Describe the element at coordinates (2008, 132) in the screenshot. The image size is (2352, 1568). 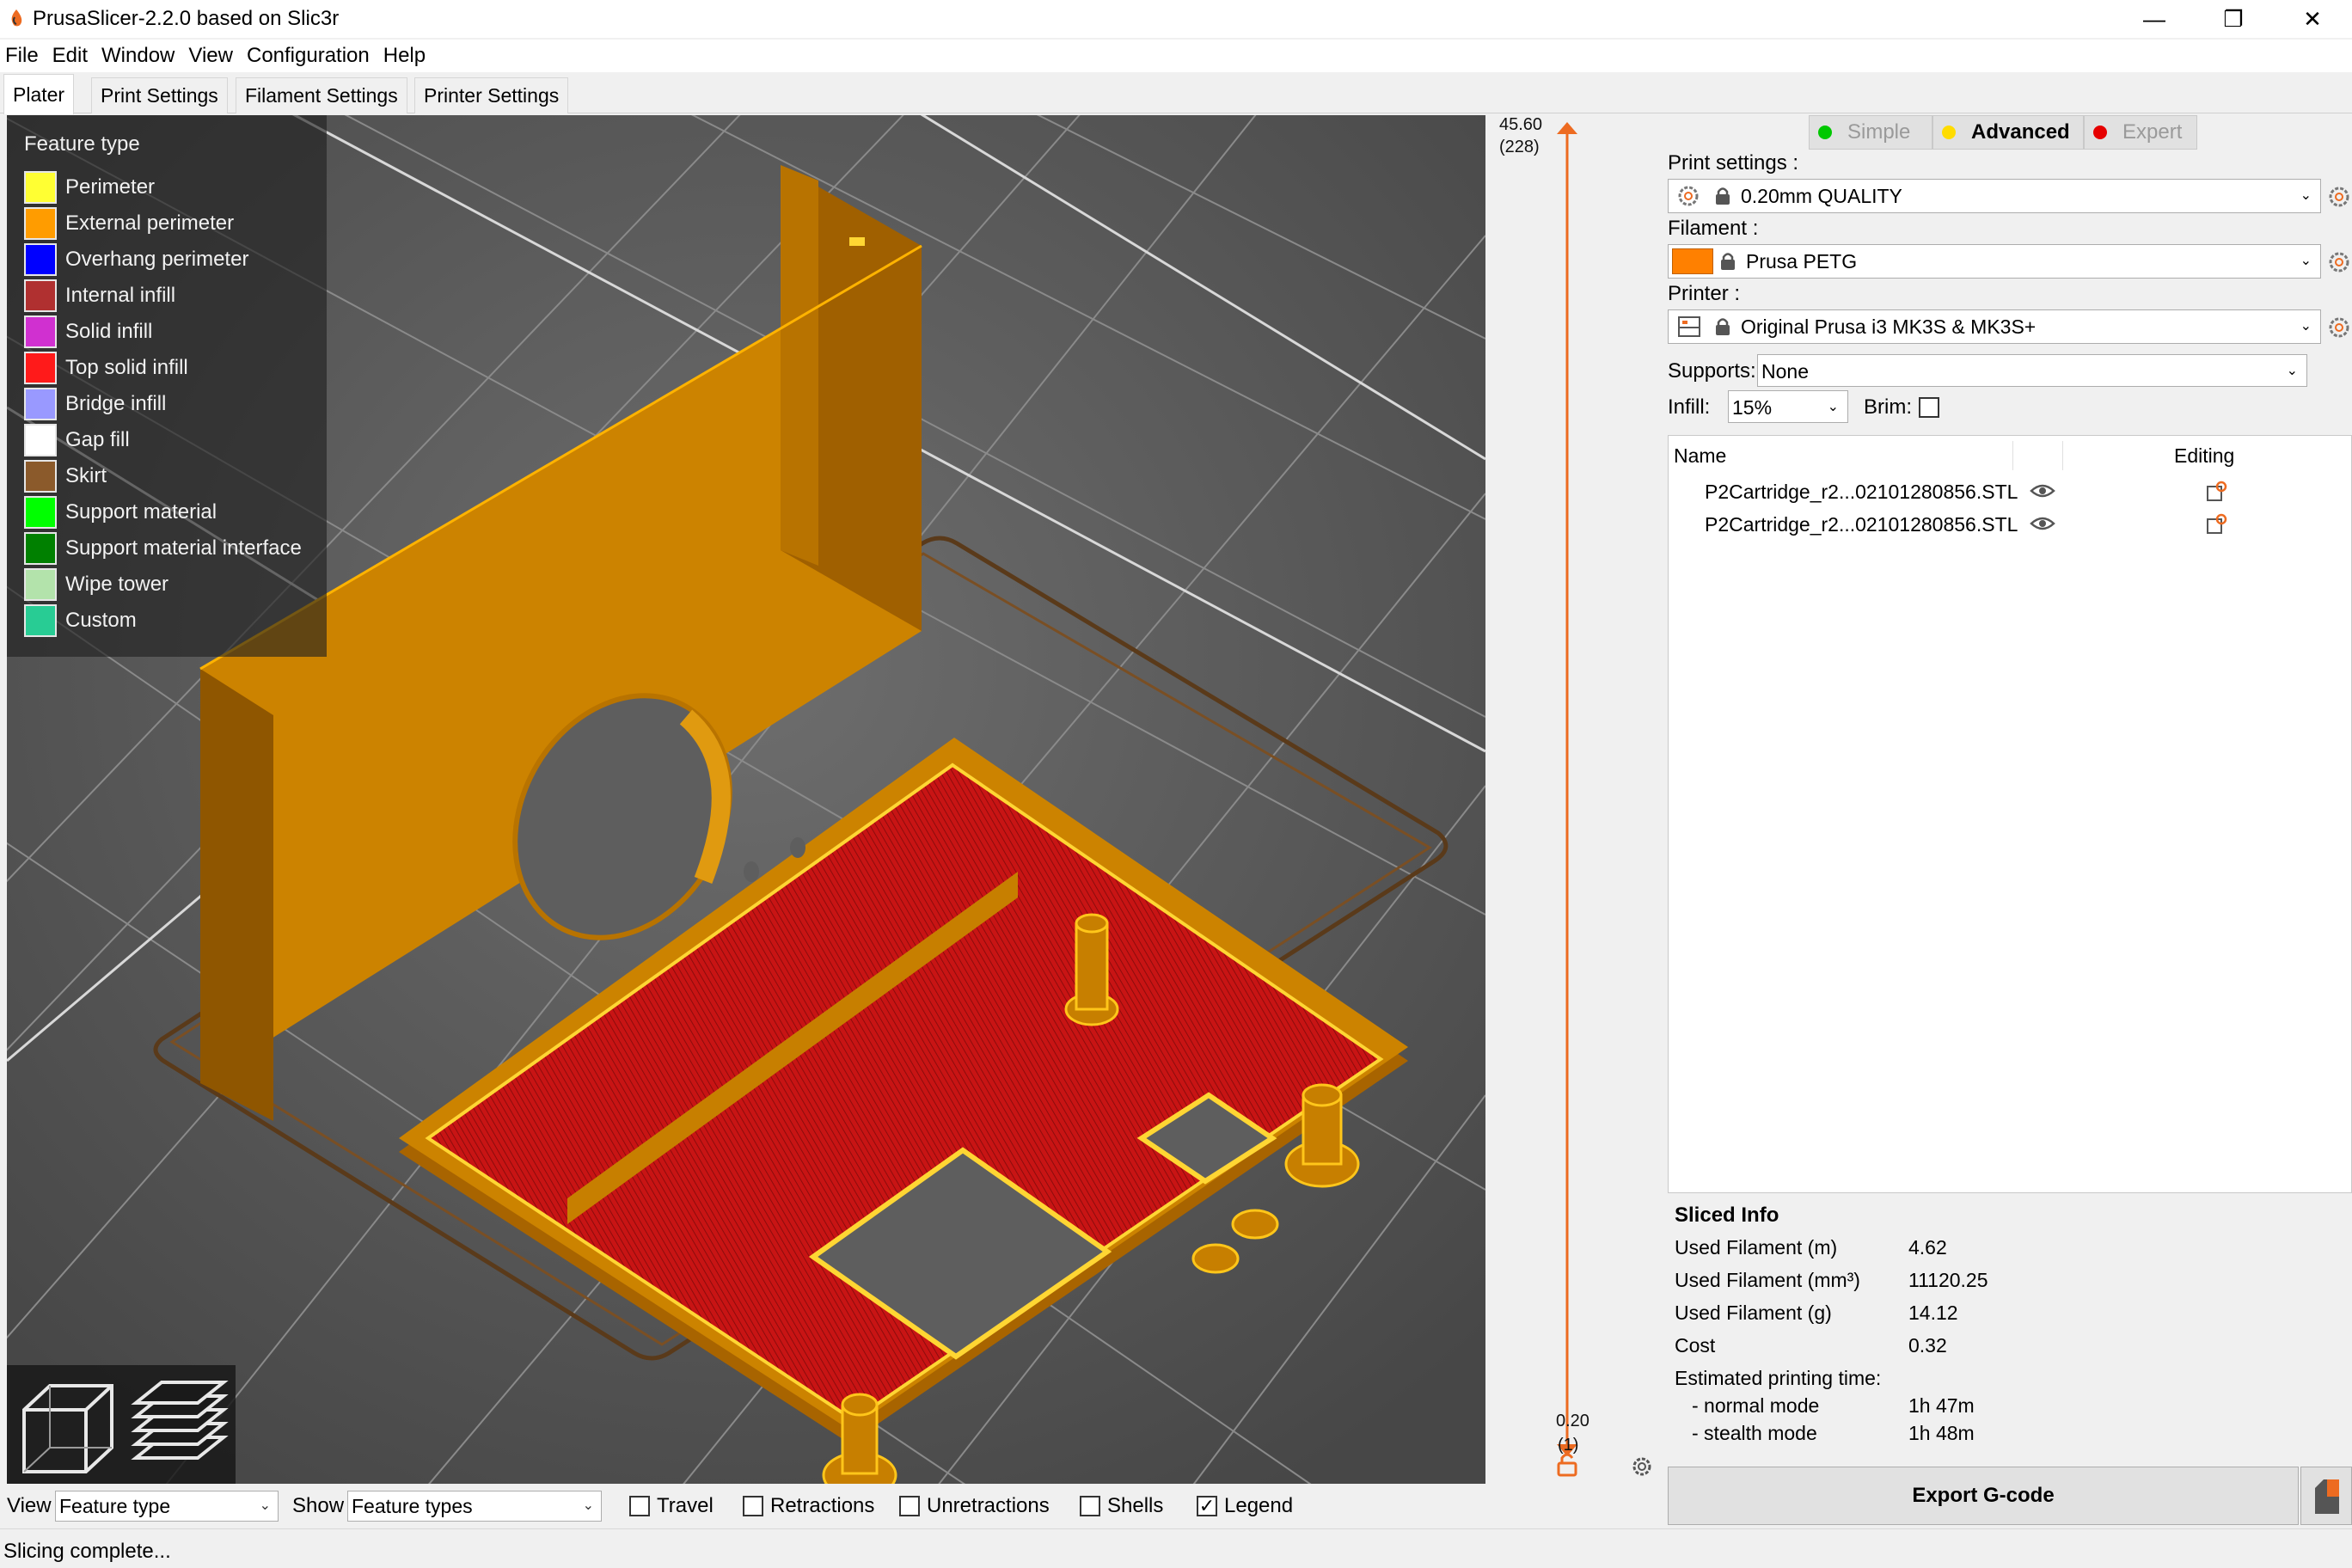
I see `mode-advanced-button: Advanced` at that location.